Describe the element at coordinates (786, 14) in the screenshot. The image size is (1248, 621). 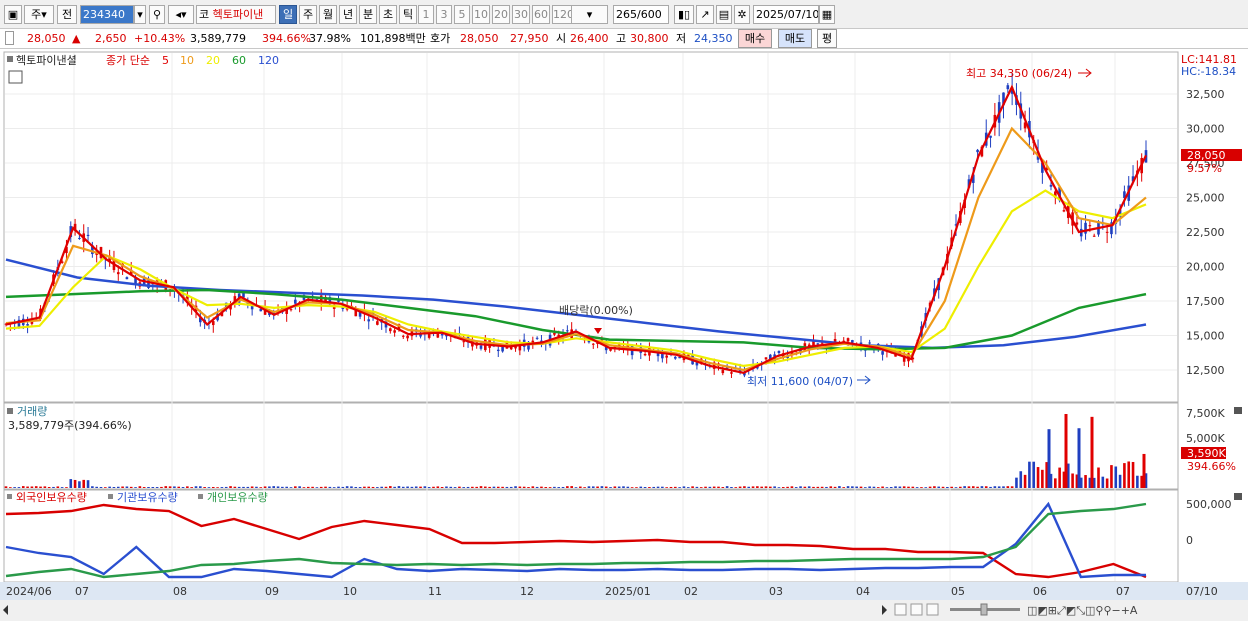
I see `date-input: 2025/07/10` at that location.